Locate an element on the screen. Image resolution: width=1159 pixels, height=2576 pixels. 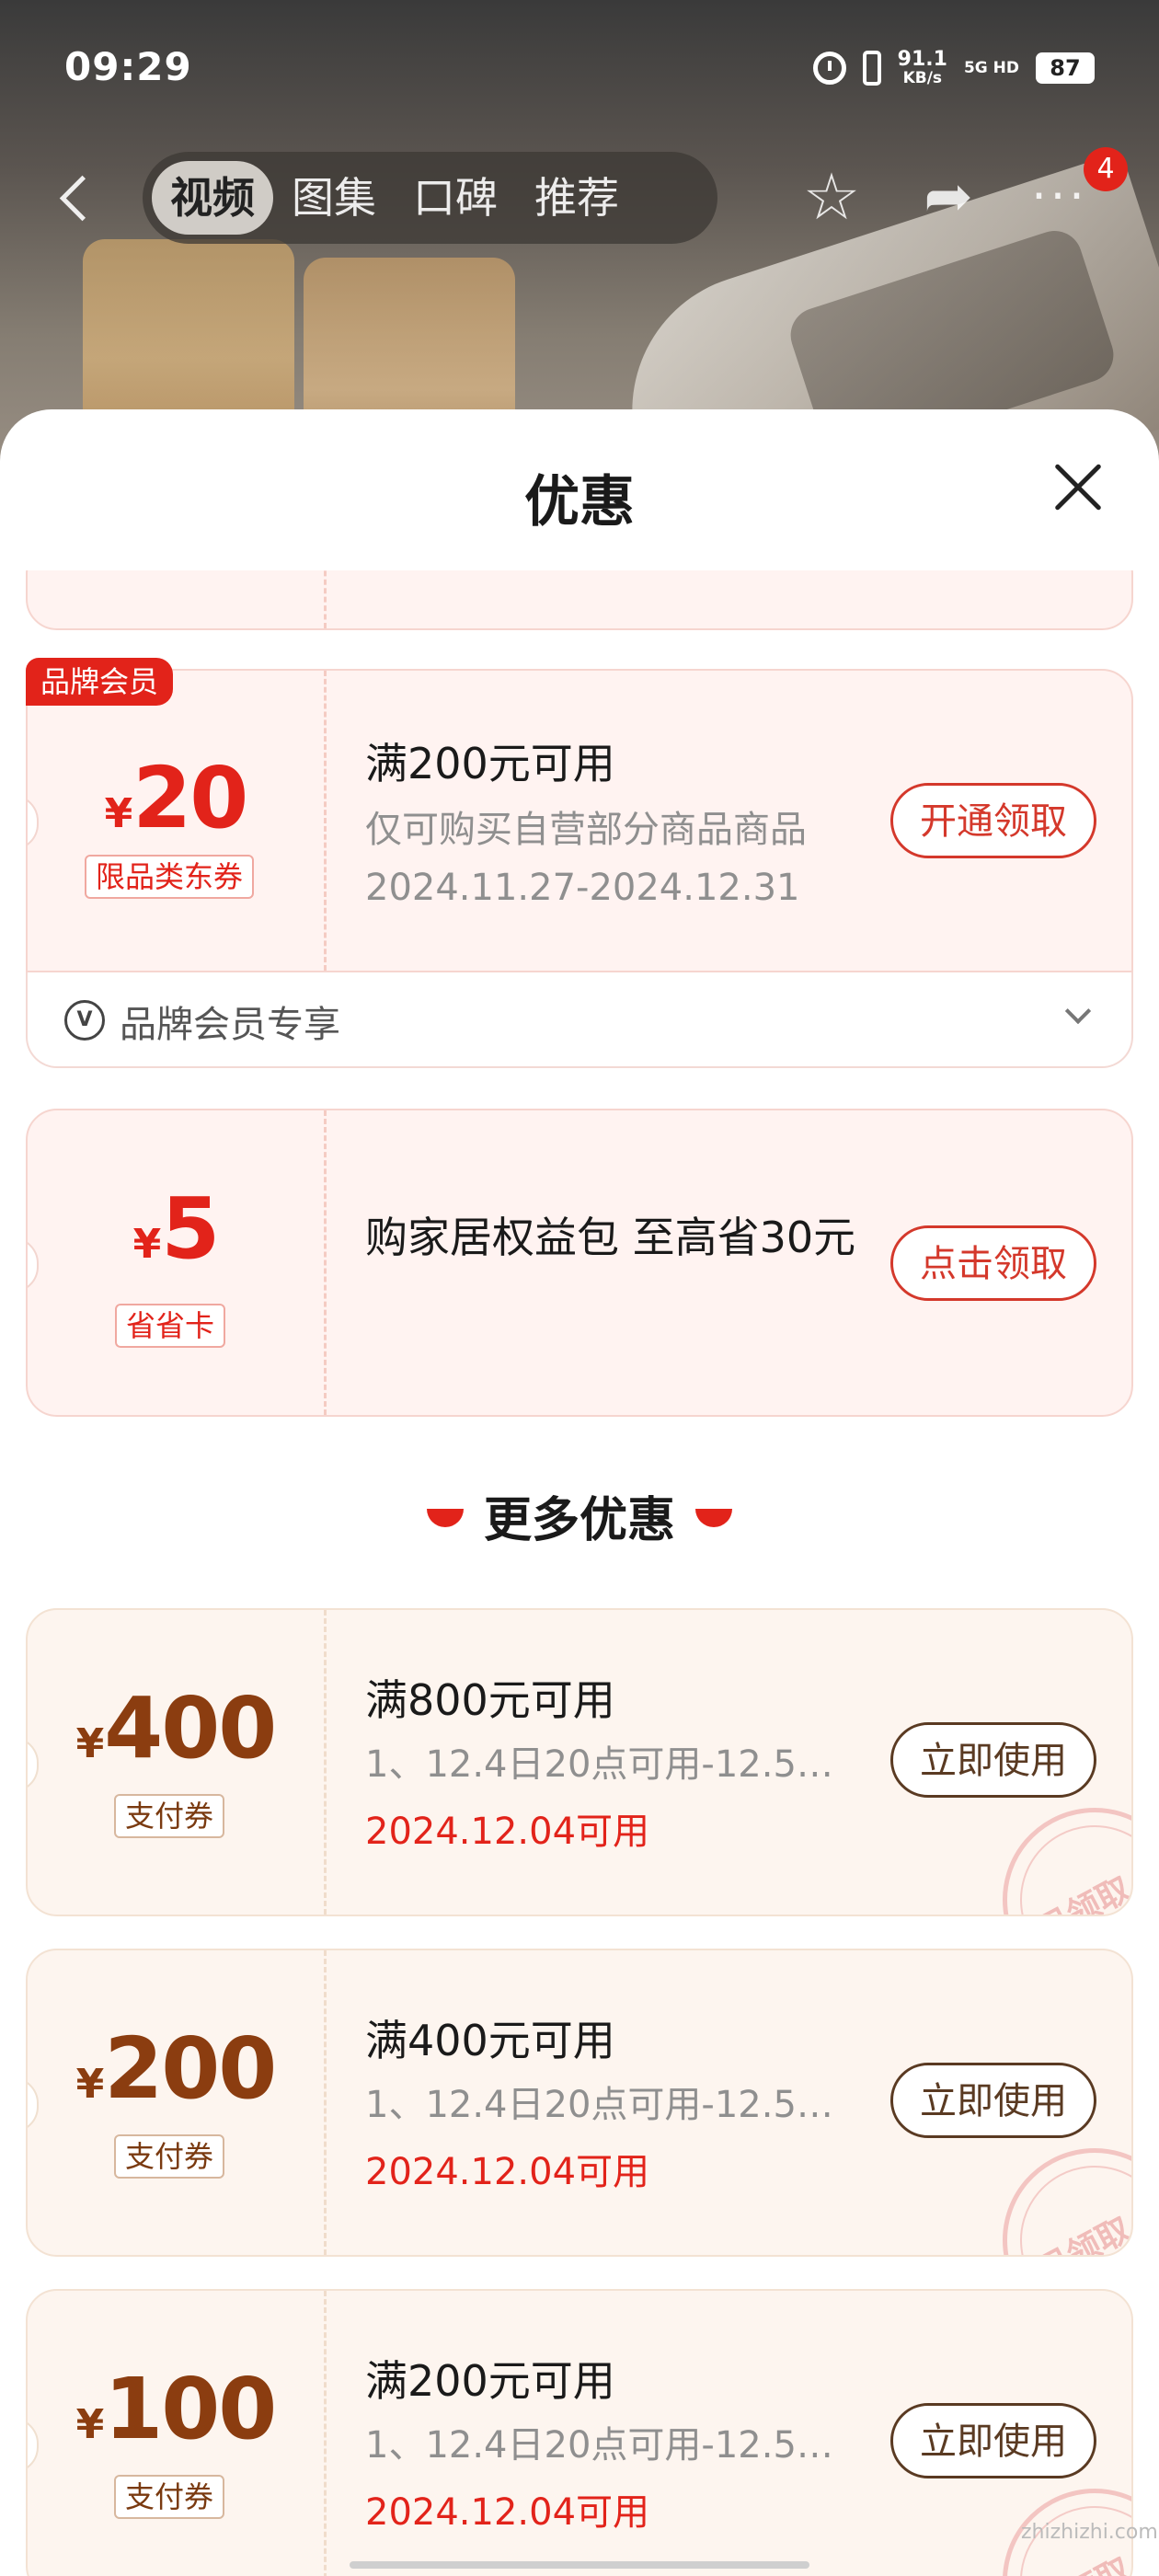
battery-icon: 87 is located at coordinates (1065, 68).